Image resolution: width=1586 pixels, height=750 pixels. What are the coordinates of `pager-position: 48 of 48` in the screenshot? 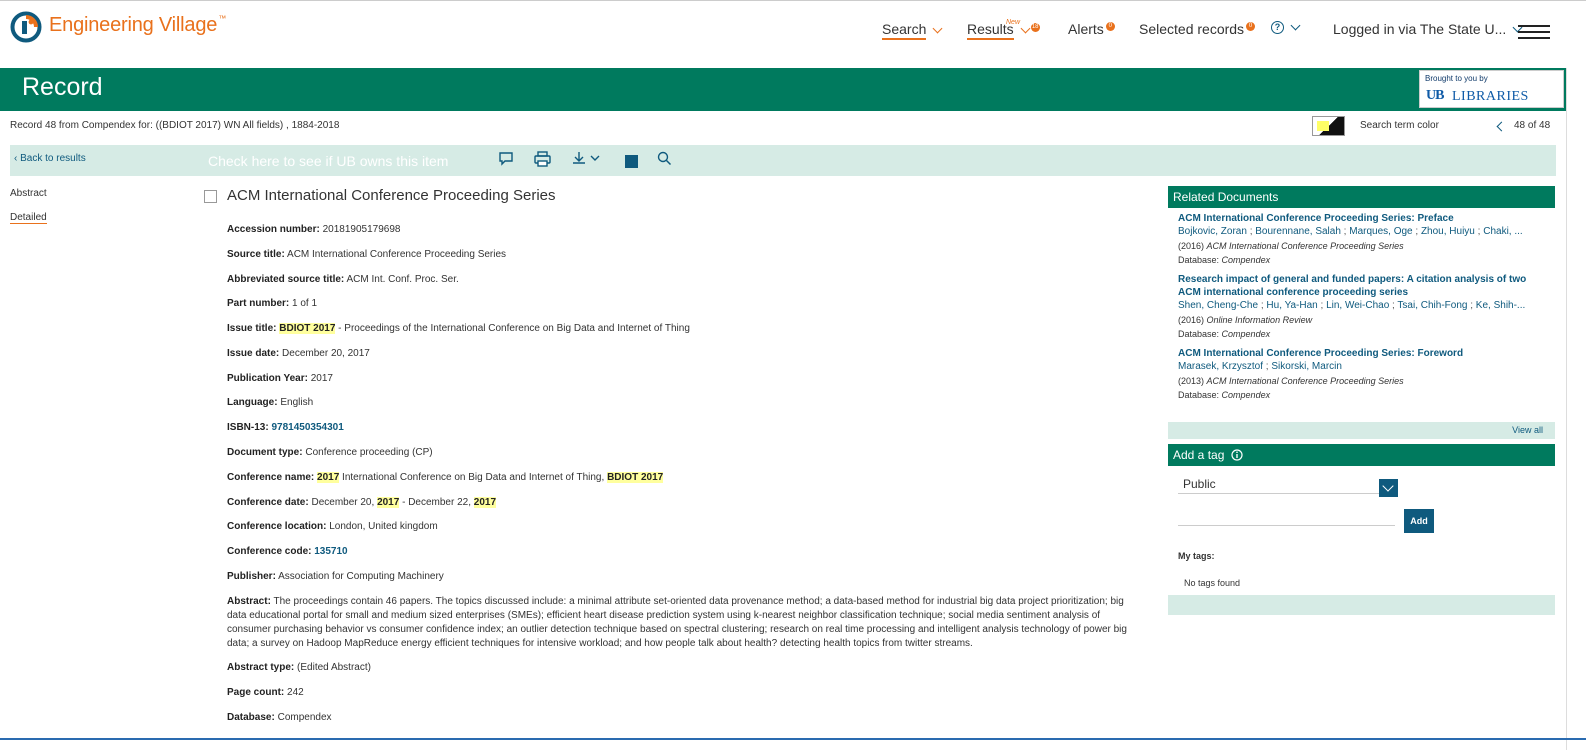 It's located at (1532, 125).